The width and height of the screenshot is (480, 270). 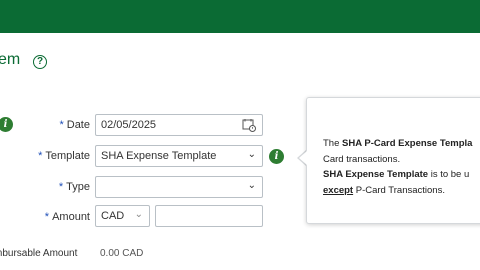 What do you see at coordinates (384, 190) in the screenshot?
I see `popup-line: except P-Card Transactions.` at bounding box center [384, 190].